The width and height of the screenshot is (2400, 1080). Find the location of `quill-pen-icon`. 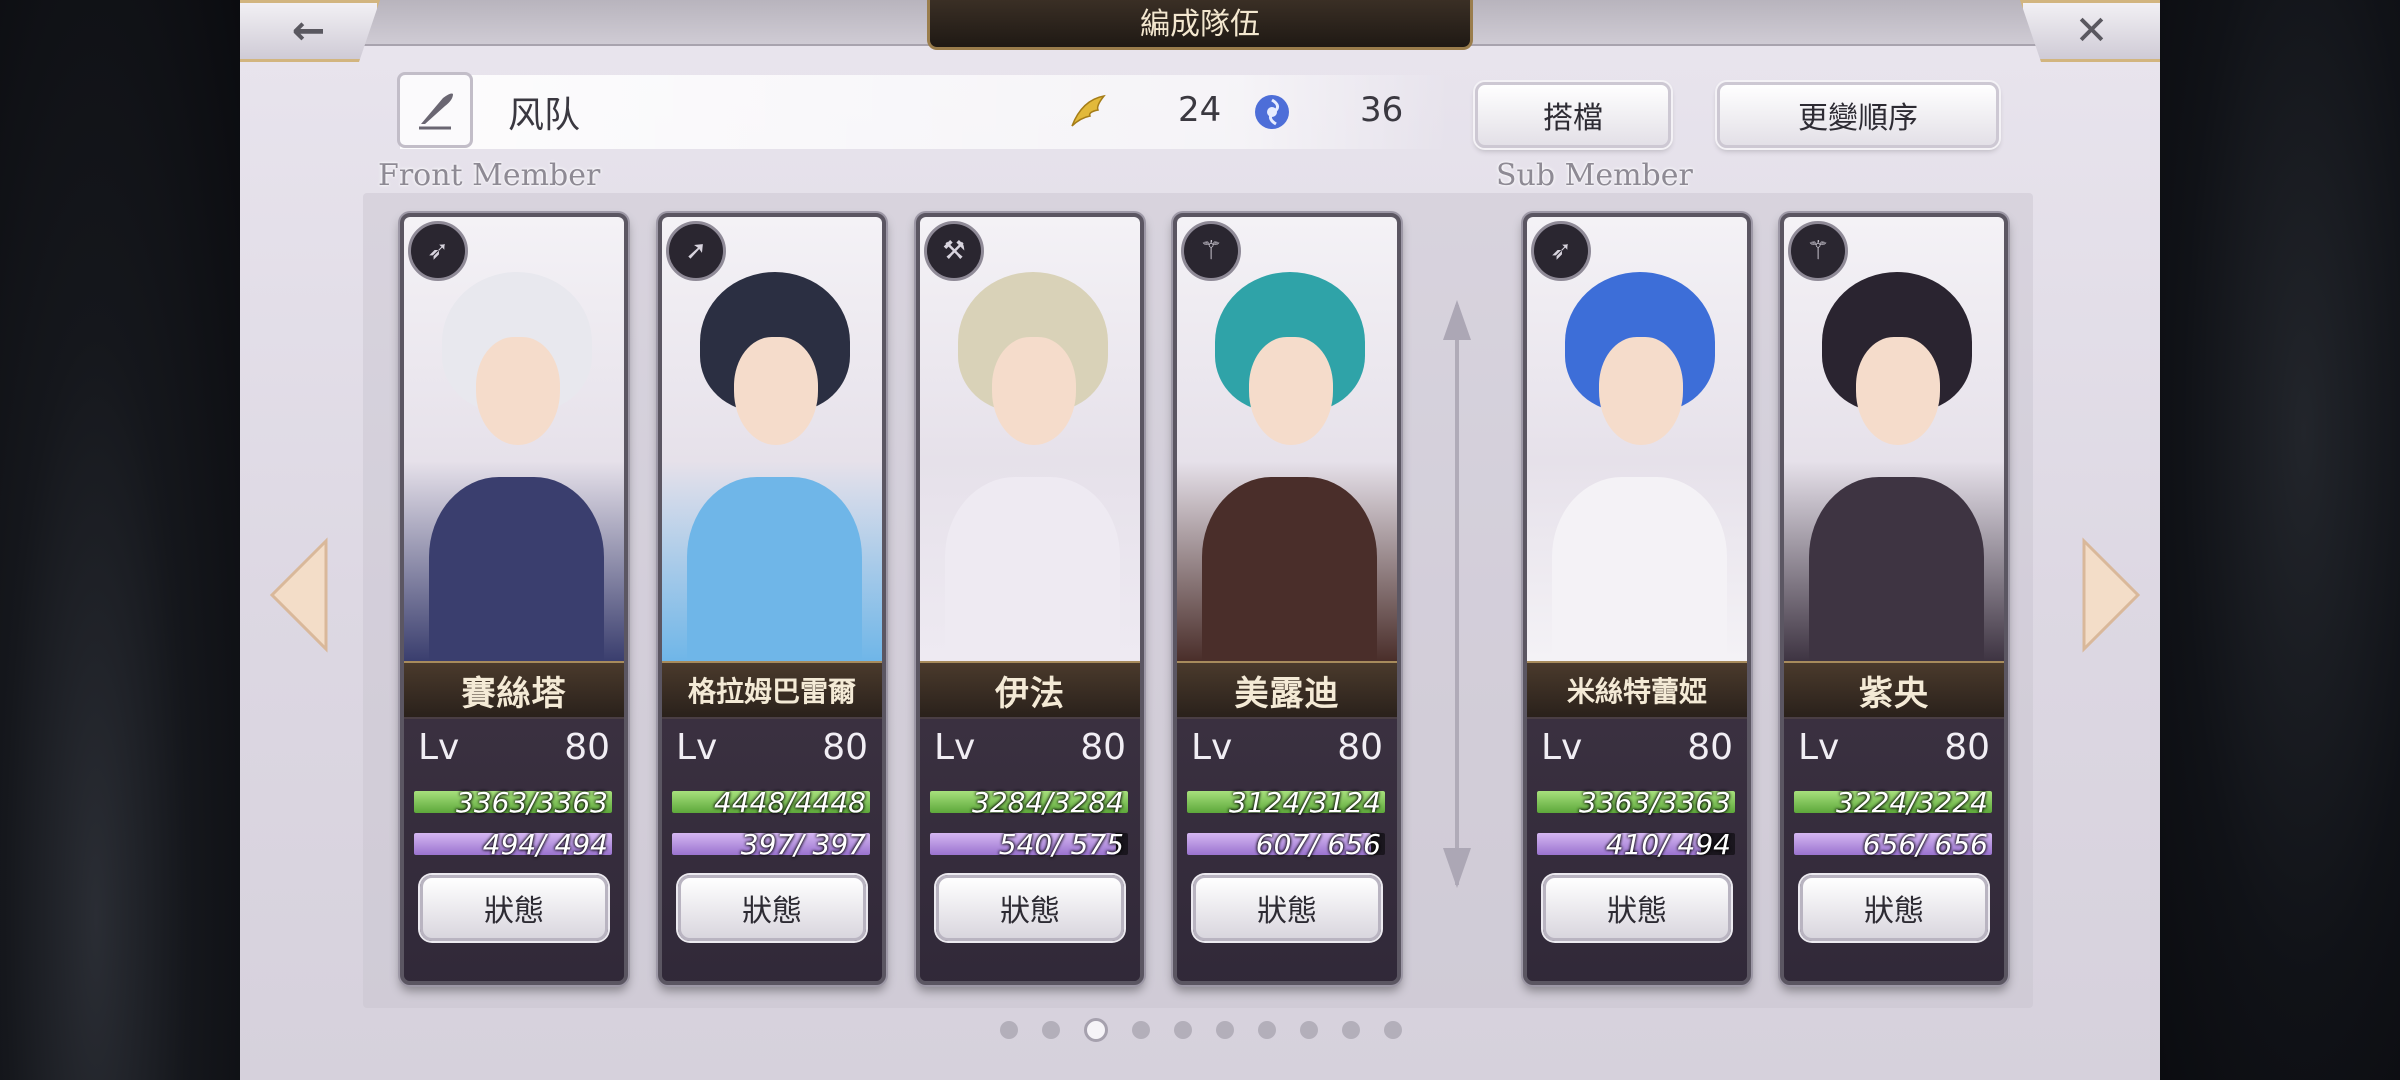

quill-pen-icon is located at coordinates (436, 111).